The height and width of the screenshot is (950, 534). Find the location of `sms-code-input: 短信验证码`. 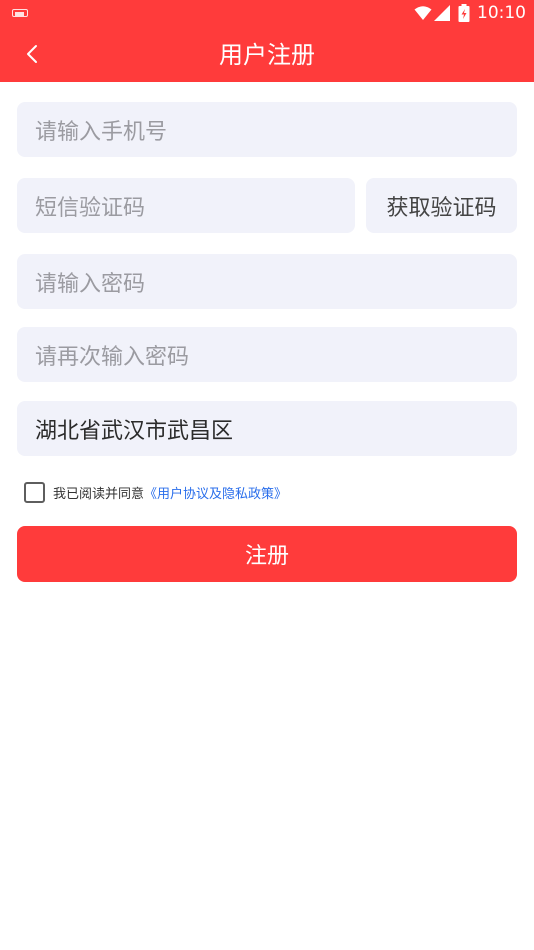

sms-code-input: 短信验证码 is located at coordinates (186, 205).